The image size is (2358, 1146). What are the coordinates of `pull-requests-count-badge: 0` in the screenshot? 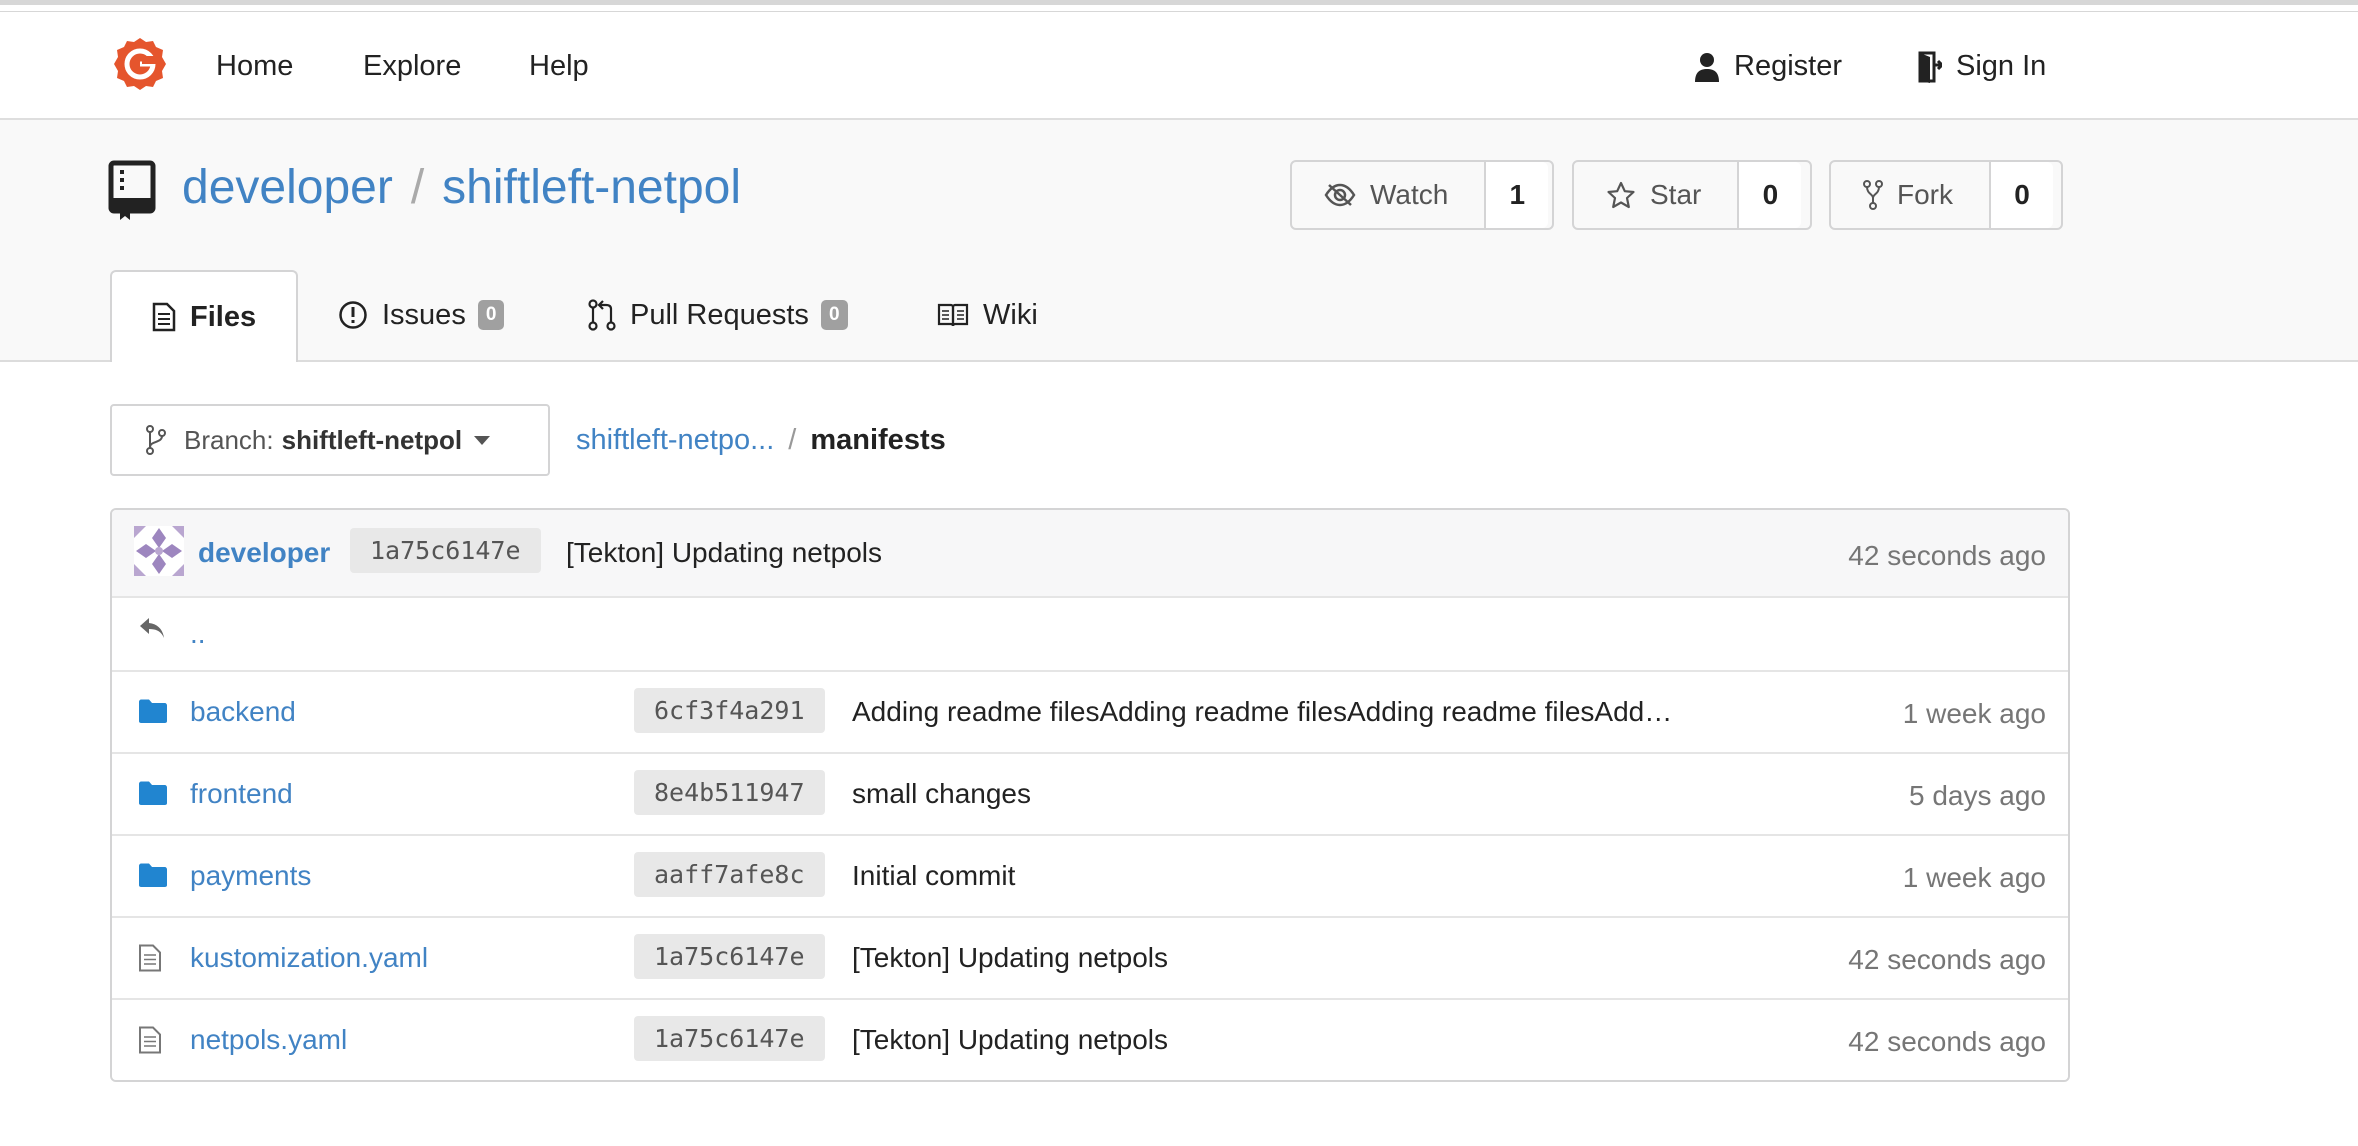 It's located at (834, 315).